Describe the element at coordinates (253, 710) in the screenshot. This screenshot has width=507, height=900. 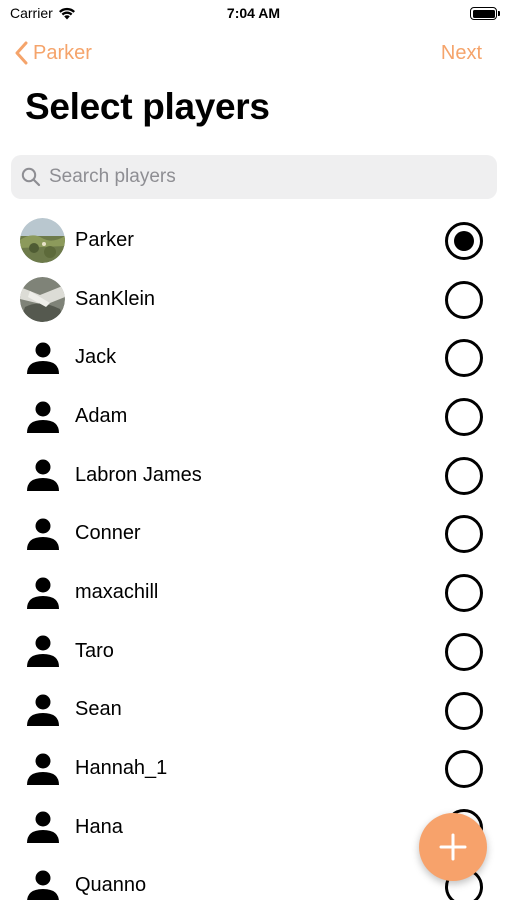
I see `player-row: Sean` at that location.